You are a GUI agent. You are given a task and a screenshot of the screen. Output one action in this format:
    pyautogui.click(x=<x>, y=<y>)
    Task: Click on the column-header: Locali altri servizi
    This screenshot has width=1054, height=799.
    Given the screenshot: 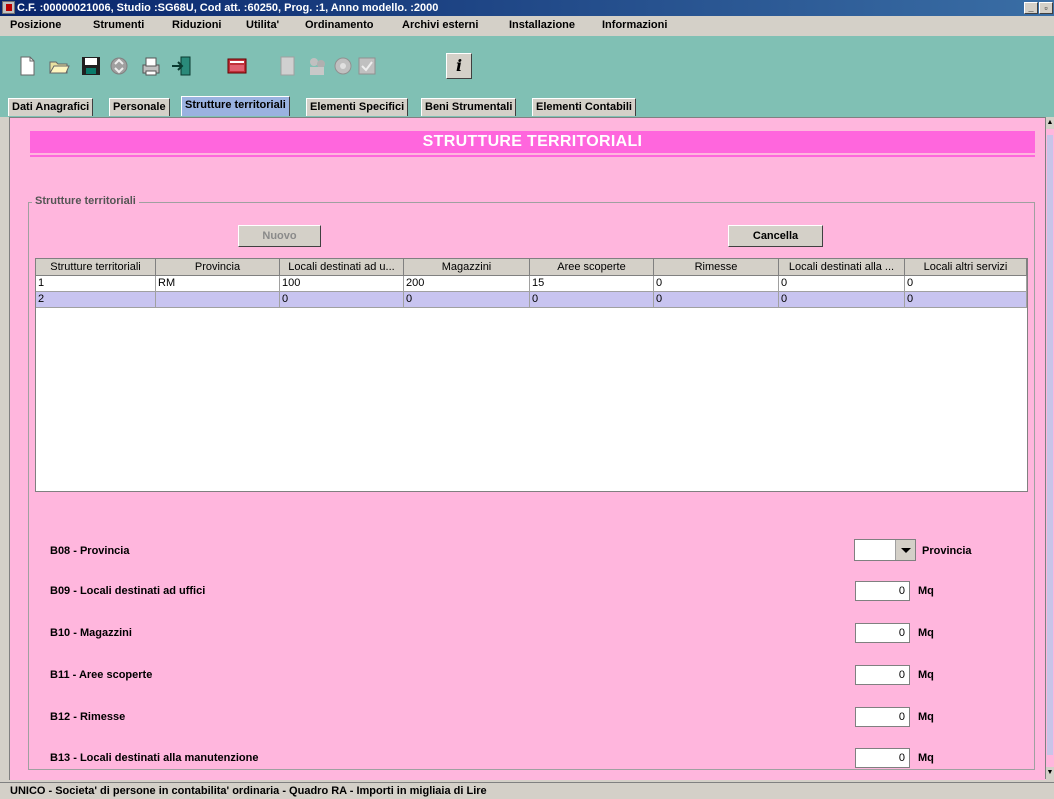 What is the action you would take?
    pyautogui.click(x=966, y=267)
    